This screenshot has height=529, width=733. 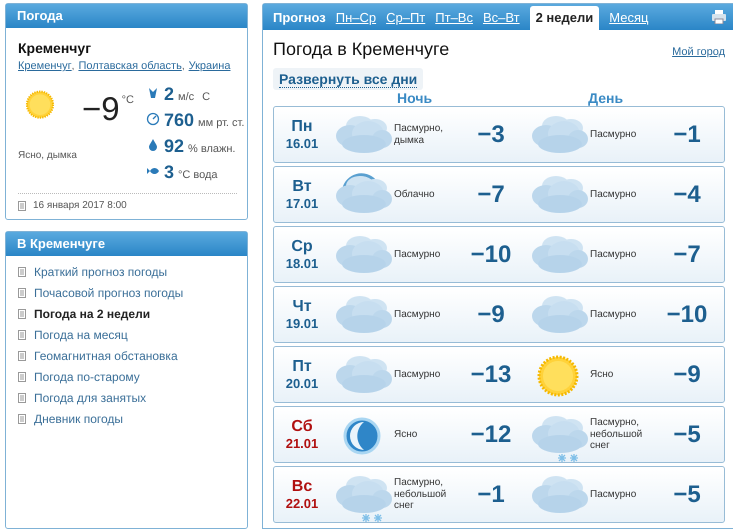 What do you see at coordinates (687, 194) in the screenshot?
I see `temperature: −4` at bounding box center [687, 194].